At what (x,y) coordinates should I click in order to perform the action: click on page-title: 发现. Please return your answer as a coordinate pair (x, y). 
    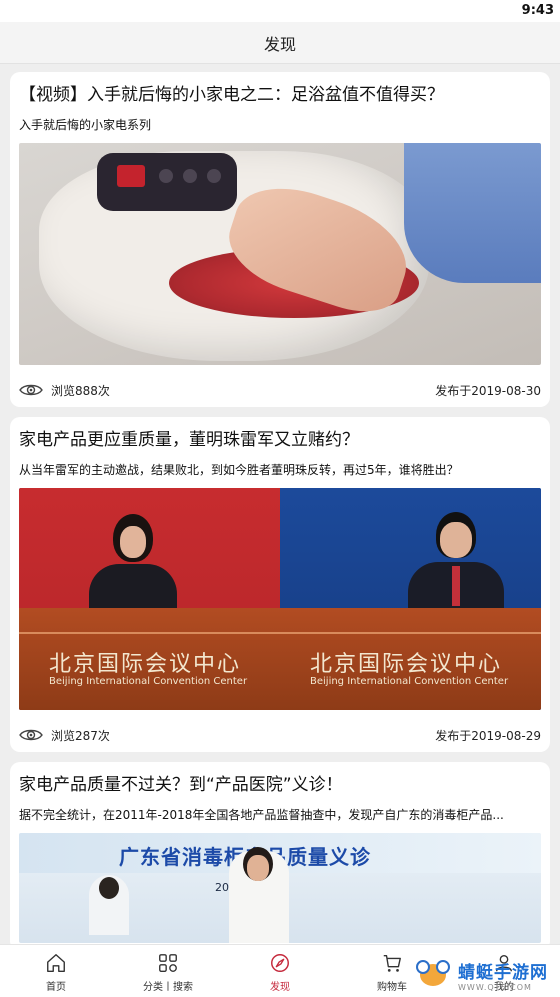
    Looking at the image, I should click on (279, 44).